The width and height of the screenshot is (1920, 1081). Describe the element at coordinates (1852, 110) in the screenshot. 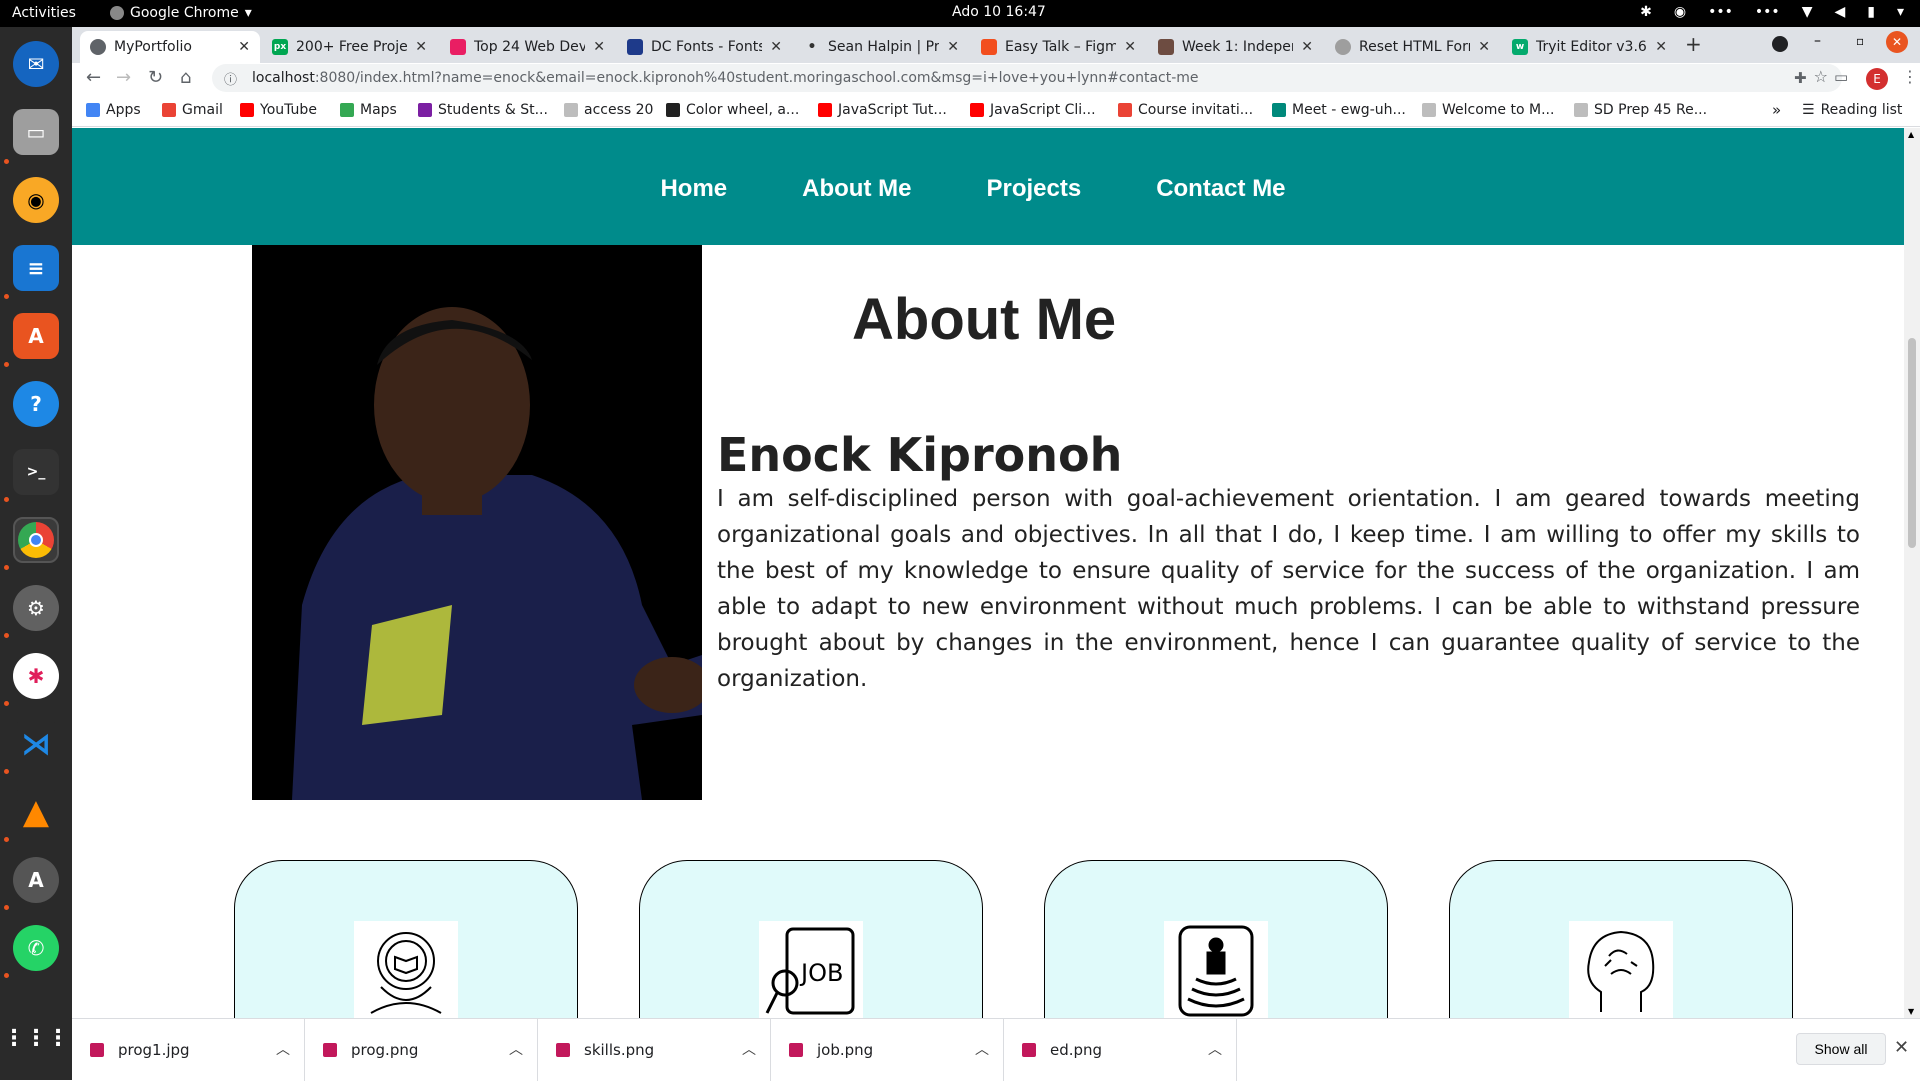

I see `reading-list: ☰ Reading list` at that location.